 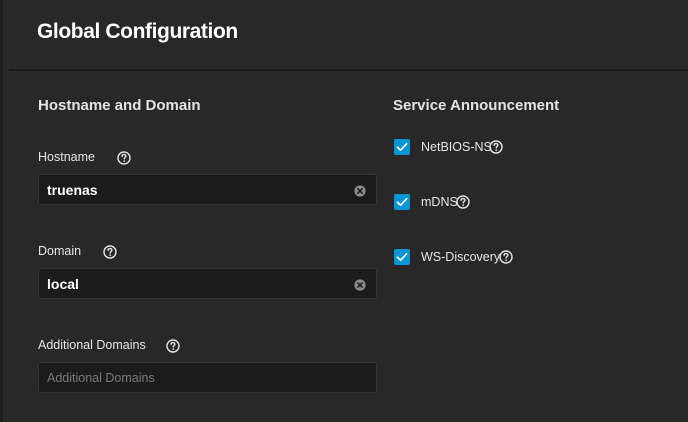 I want to click on mdns-label: mDNS, so click(x=439, y=202).